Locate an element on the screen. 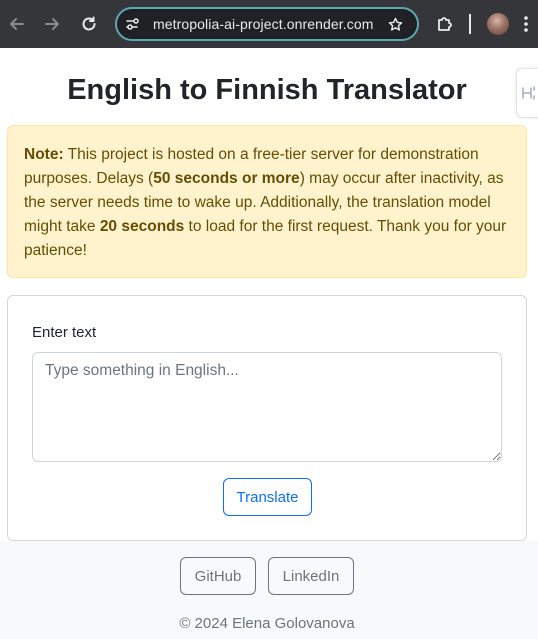 The image size is (538, 639). toolbar-separator is located at coordinates (470, 24).